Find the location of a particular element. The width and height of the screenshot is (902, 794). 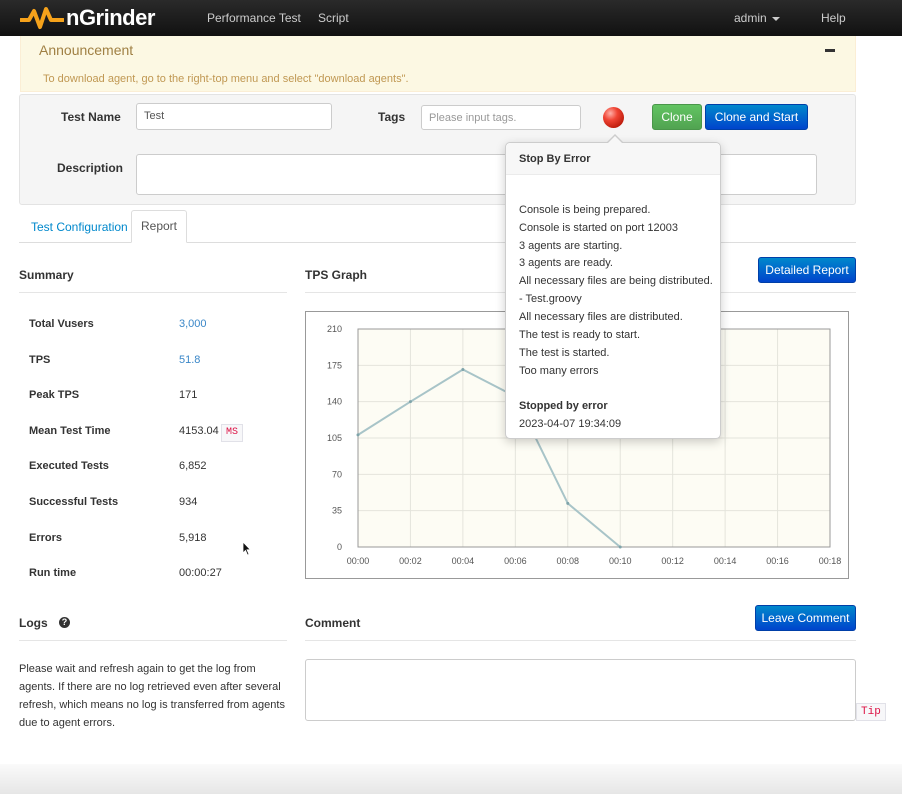

popover-log-line: 3 agents are starting. is located at coordinates (571, 246).